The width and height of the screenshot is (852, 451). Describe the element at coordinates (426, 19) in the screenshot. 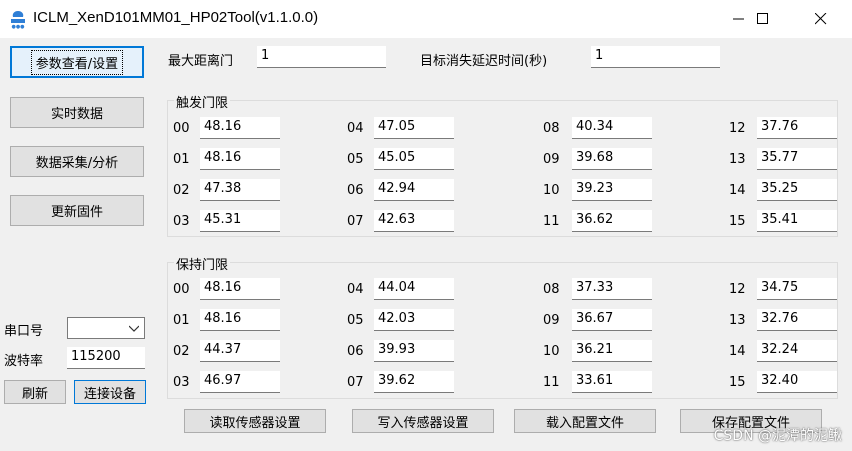

I see `title-bar: ●●● ICLM_XenD101MM01_HP02Tool(v1.1.0.0)` at that location.